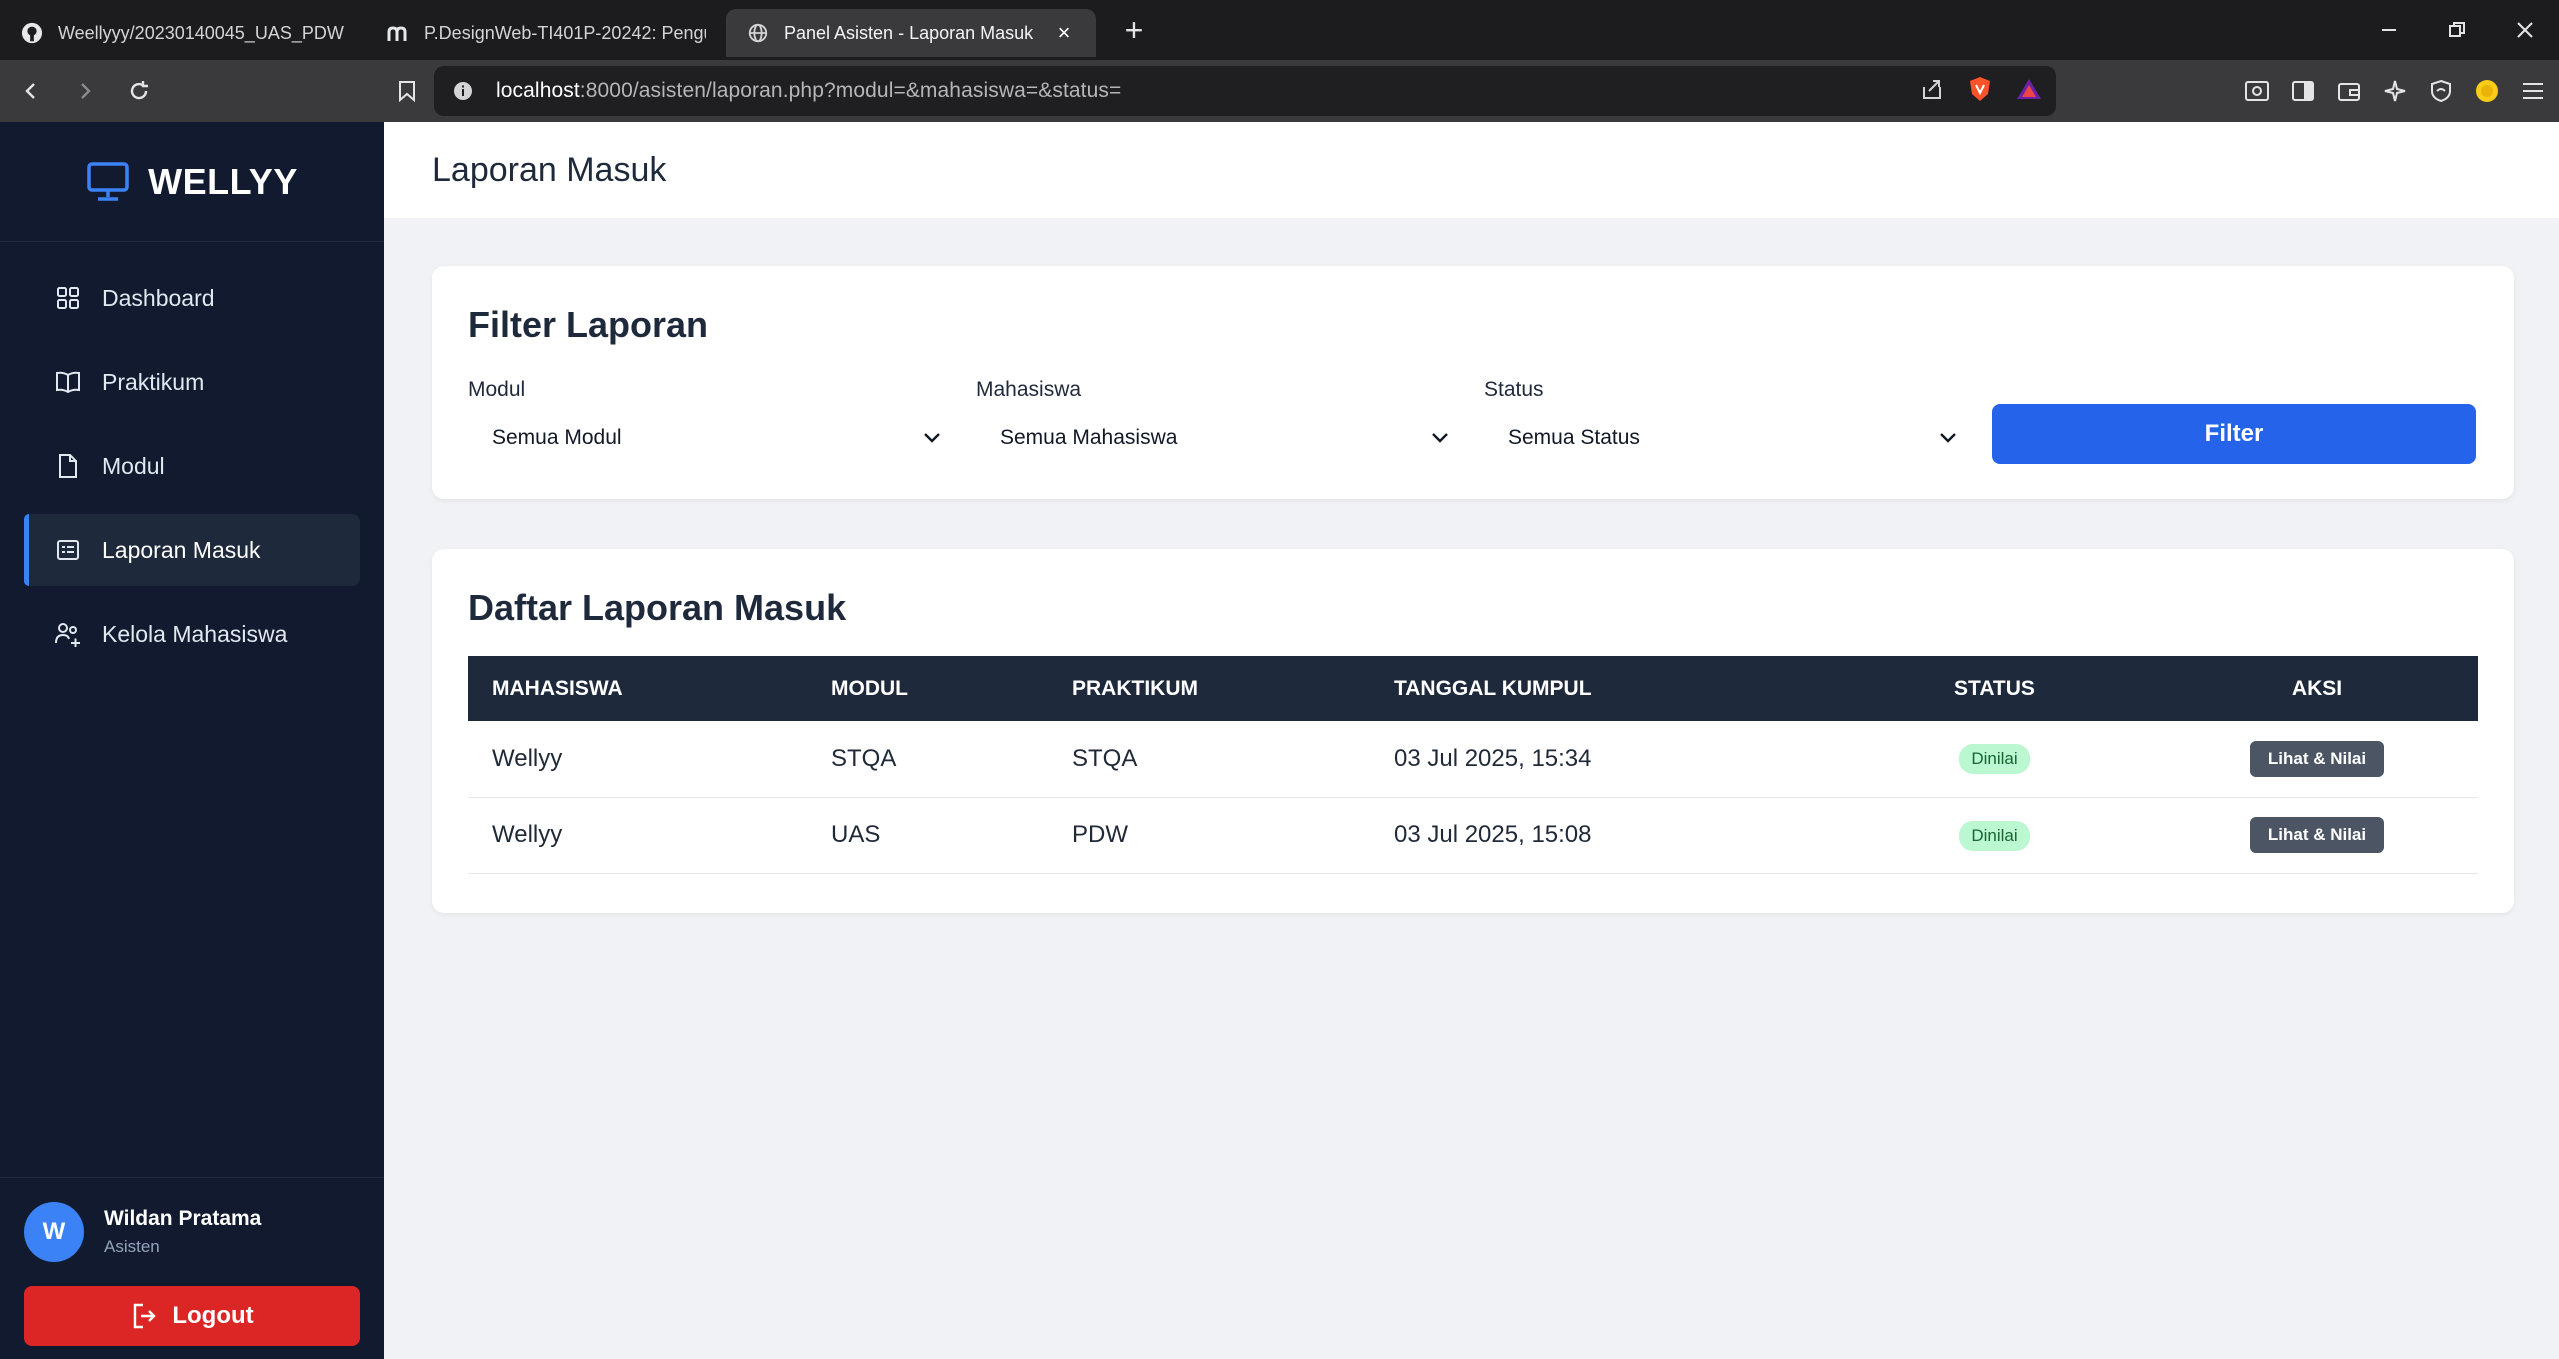  I want to click on vpn-shield-icon, so click(2441, 91).